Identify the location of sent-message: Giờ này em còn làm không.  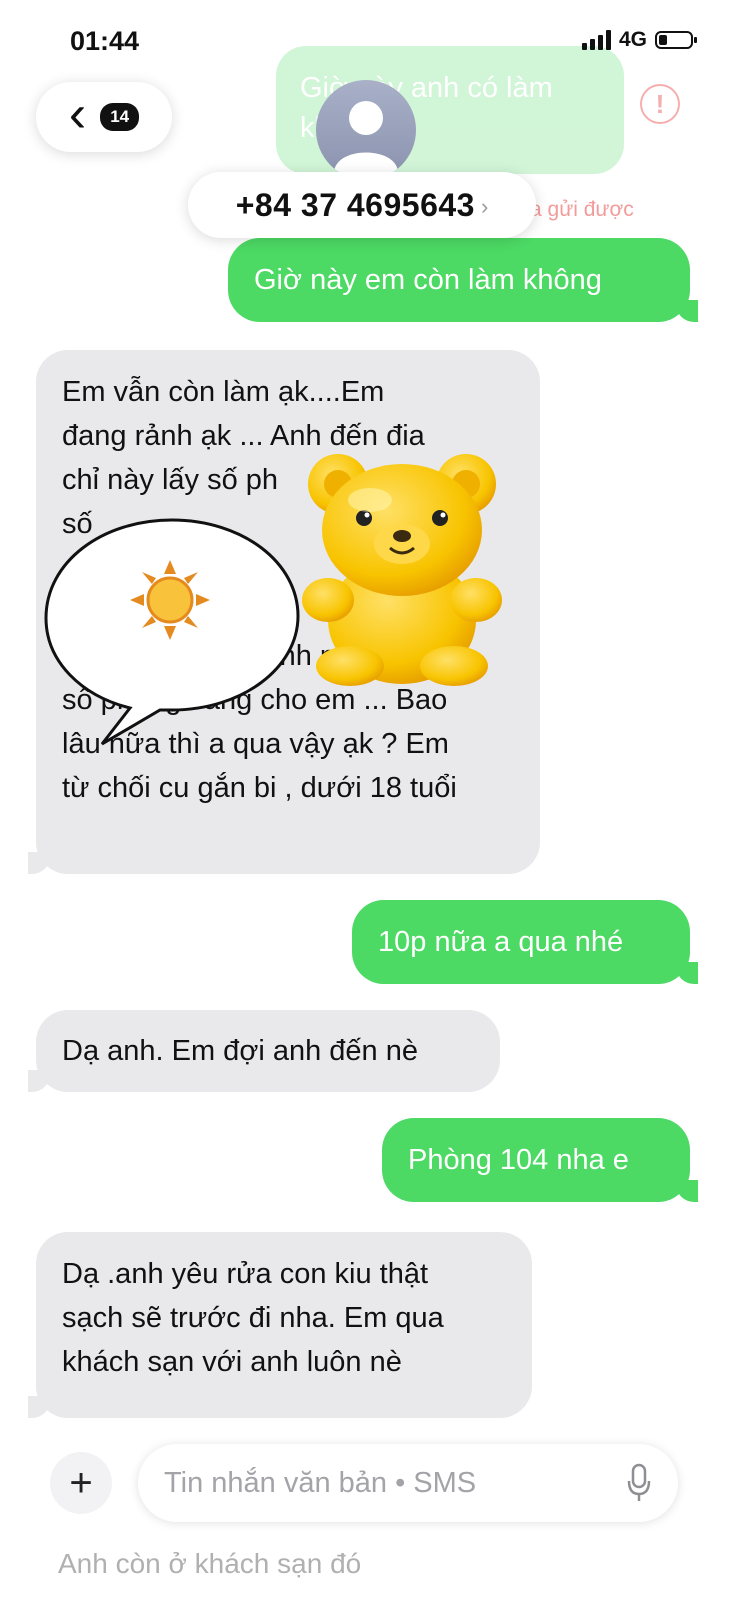
(463, 280).